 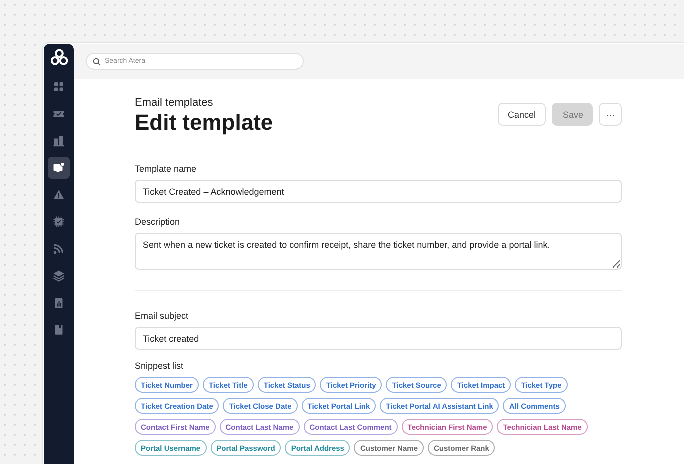 I want to click on chip-icon, so click(x=59, y=222).